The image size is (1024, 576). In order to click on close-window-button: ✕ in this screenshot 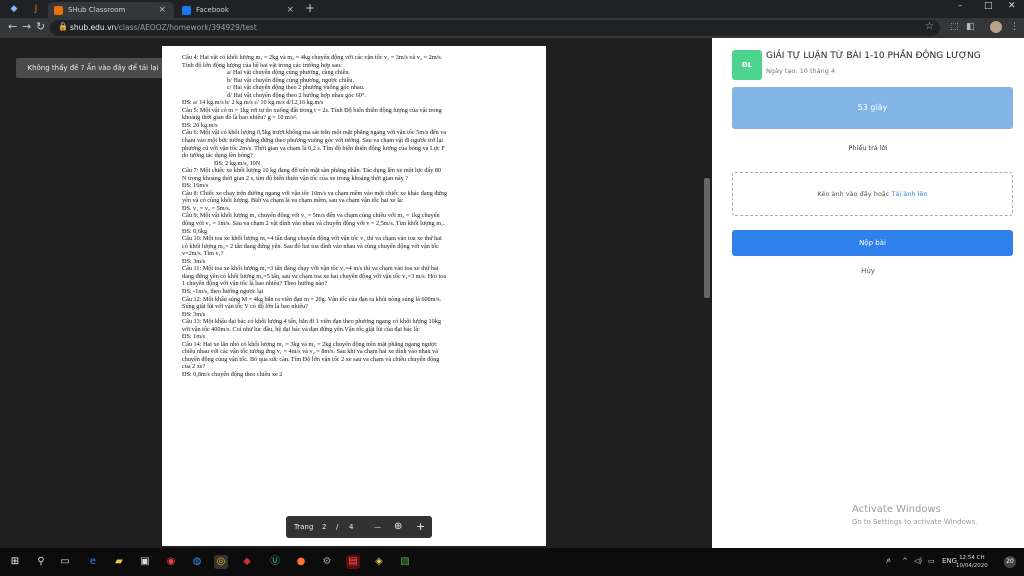, I will do `click(1012, 6)`.